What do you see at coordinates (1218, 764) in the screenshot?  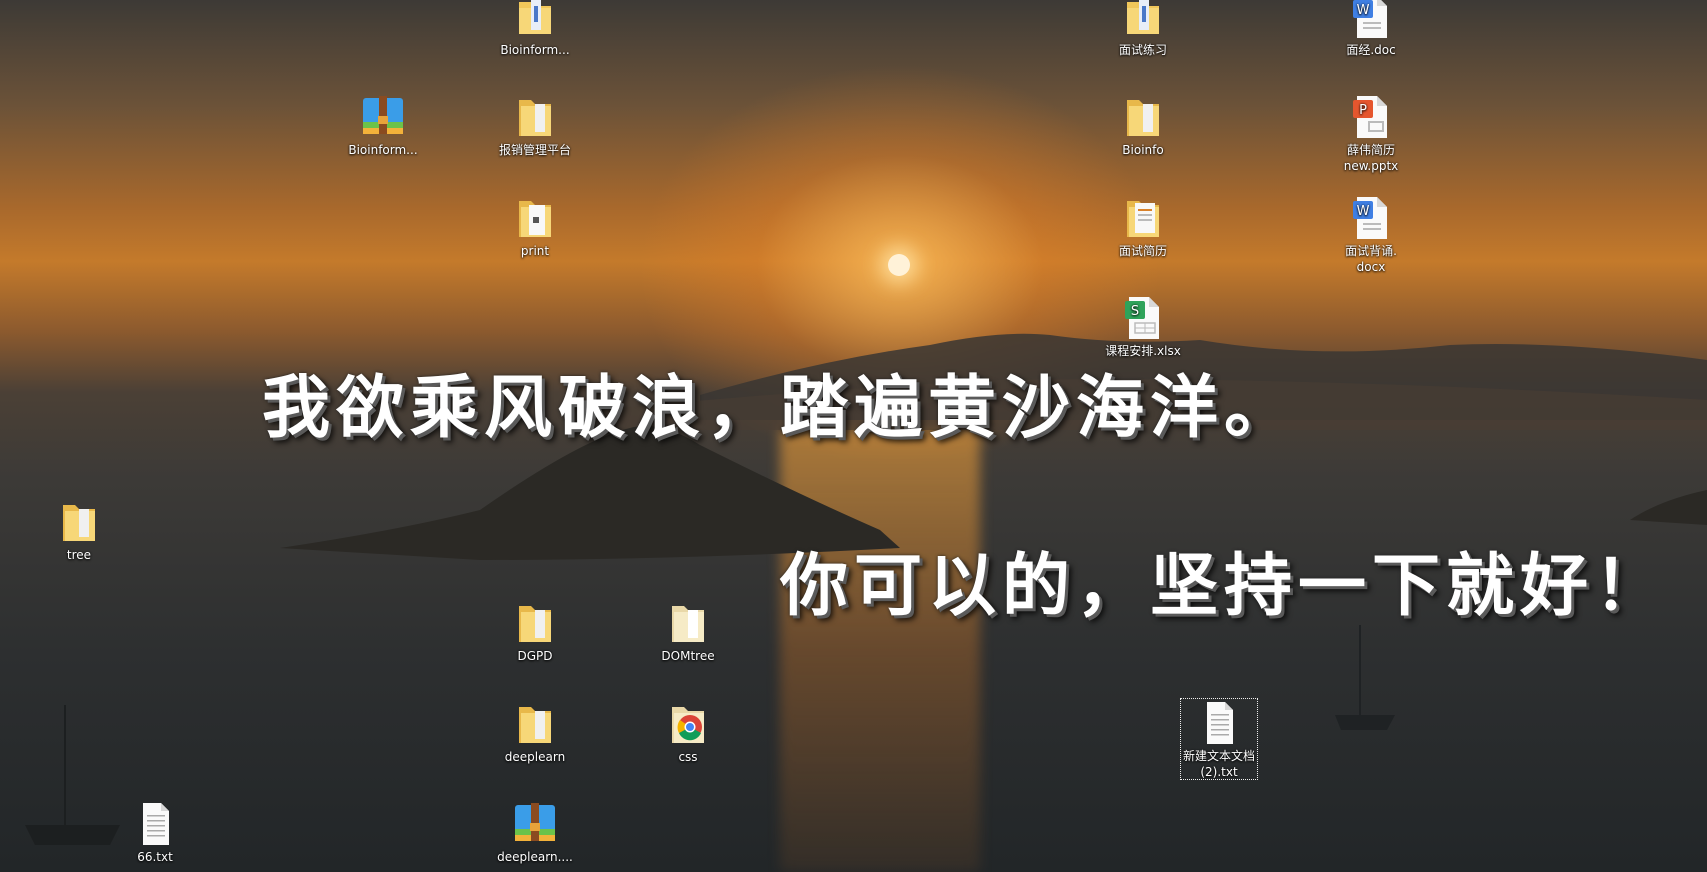 I see `icon-label: 新建文本文档 (2).txt` at bounding box center [1218, 764].